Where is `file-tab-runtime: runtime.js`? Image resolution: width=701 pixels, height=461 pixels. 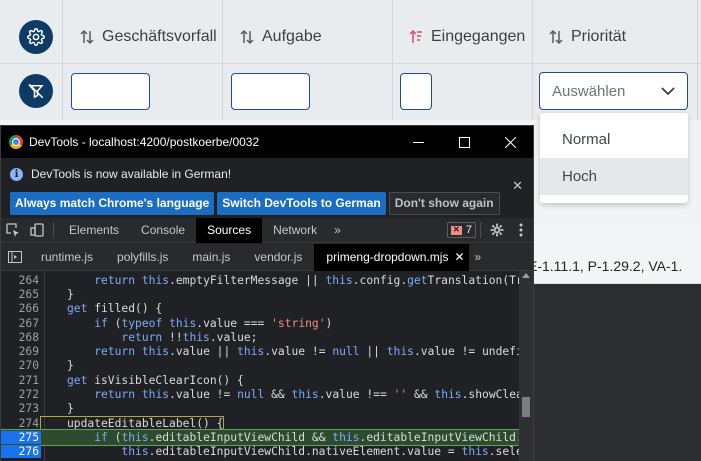 file-tab-runtime: runtime.js is located at coordinates (67, 257).